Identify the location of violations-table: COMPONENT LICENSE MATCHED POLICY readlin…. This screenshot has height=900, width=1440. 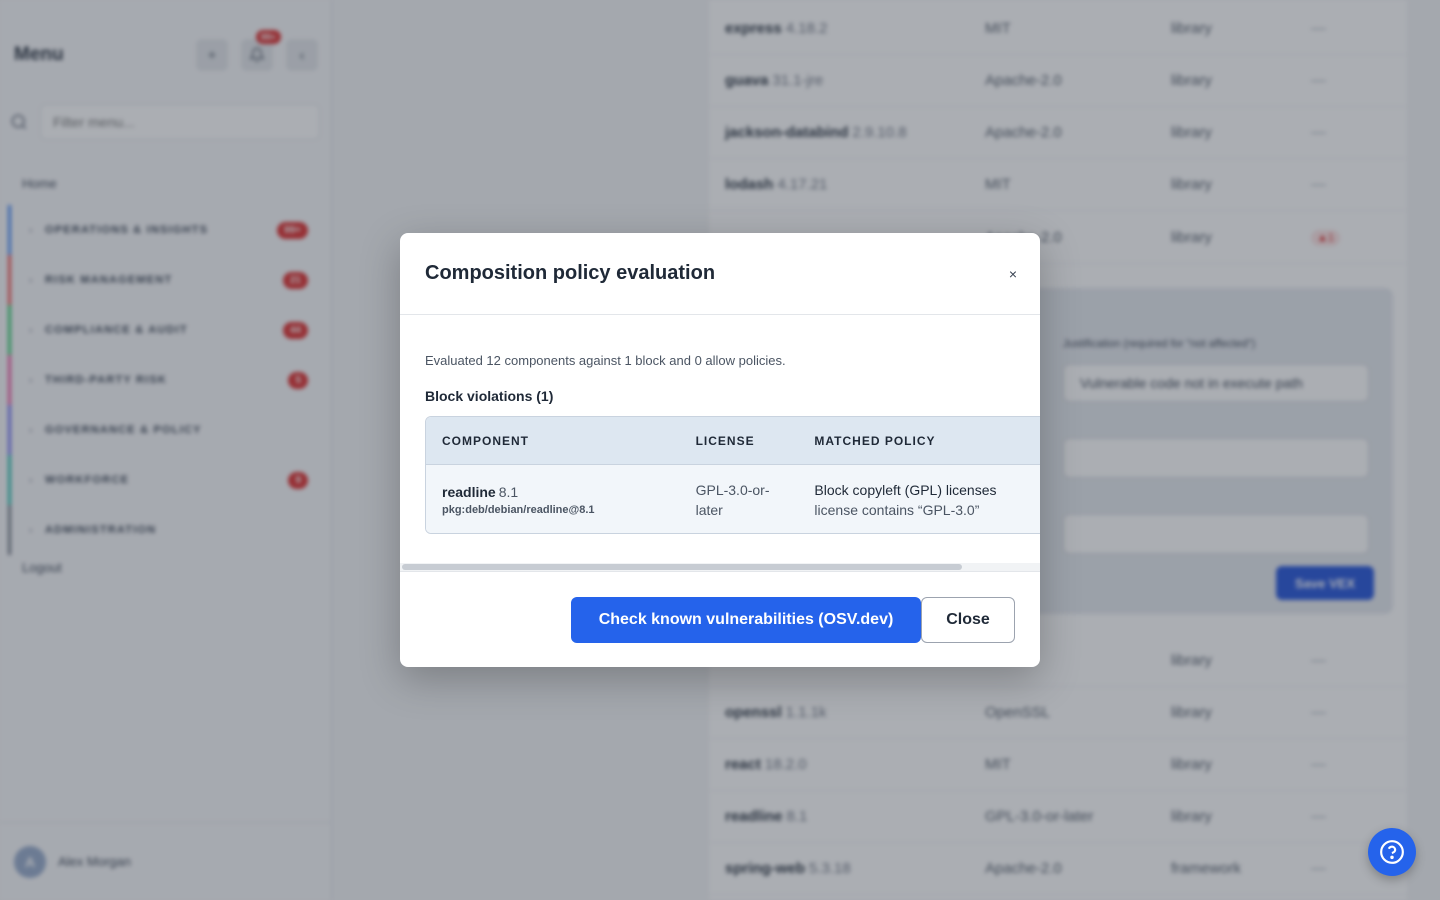
(732, 475).